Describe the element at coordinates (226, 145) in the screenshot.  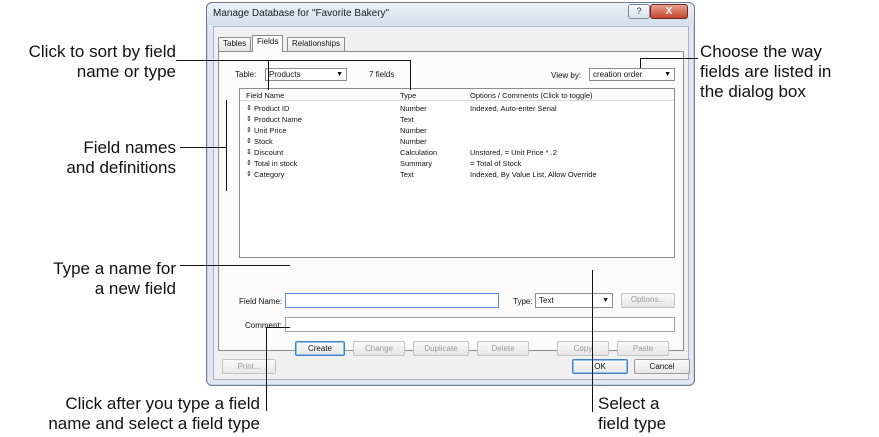
I see `leader-line-names-bracket` at that location.